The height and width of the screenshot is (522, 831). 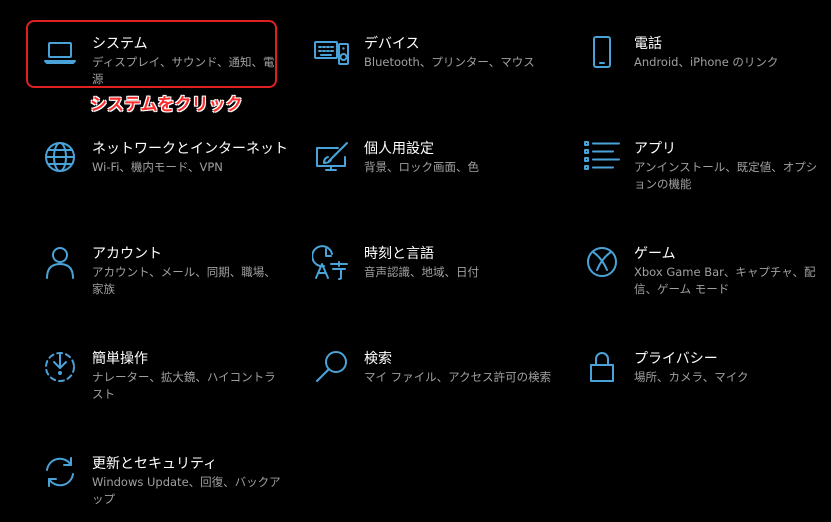 What do you see at coordinates (332, 157) in the screenshot?
I see `paint-brush-icon` at bounding box center [332, 157].